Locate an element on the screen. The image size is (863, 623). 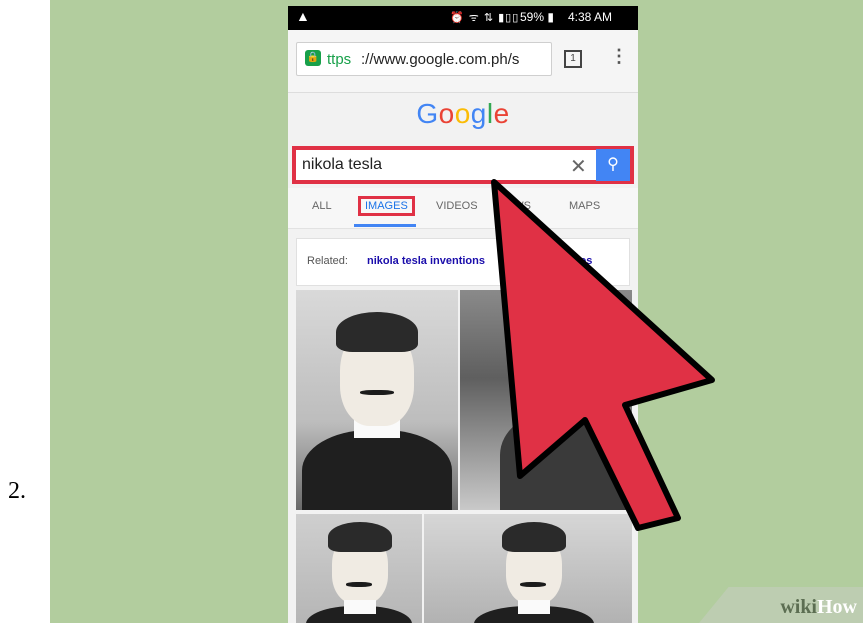
overflow-menu-icon: ⋮ is located at coordinates (619, 56).